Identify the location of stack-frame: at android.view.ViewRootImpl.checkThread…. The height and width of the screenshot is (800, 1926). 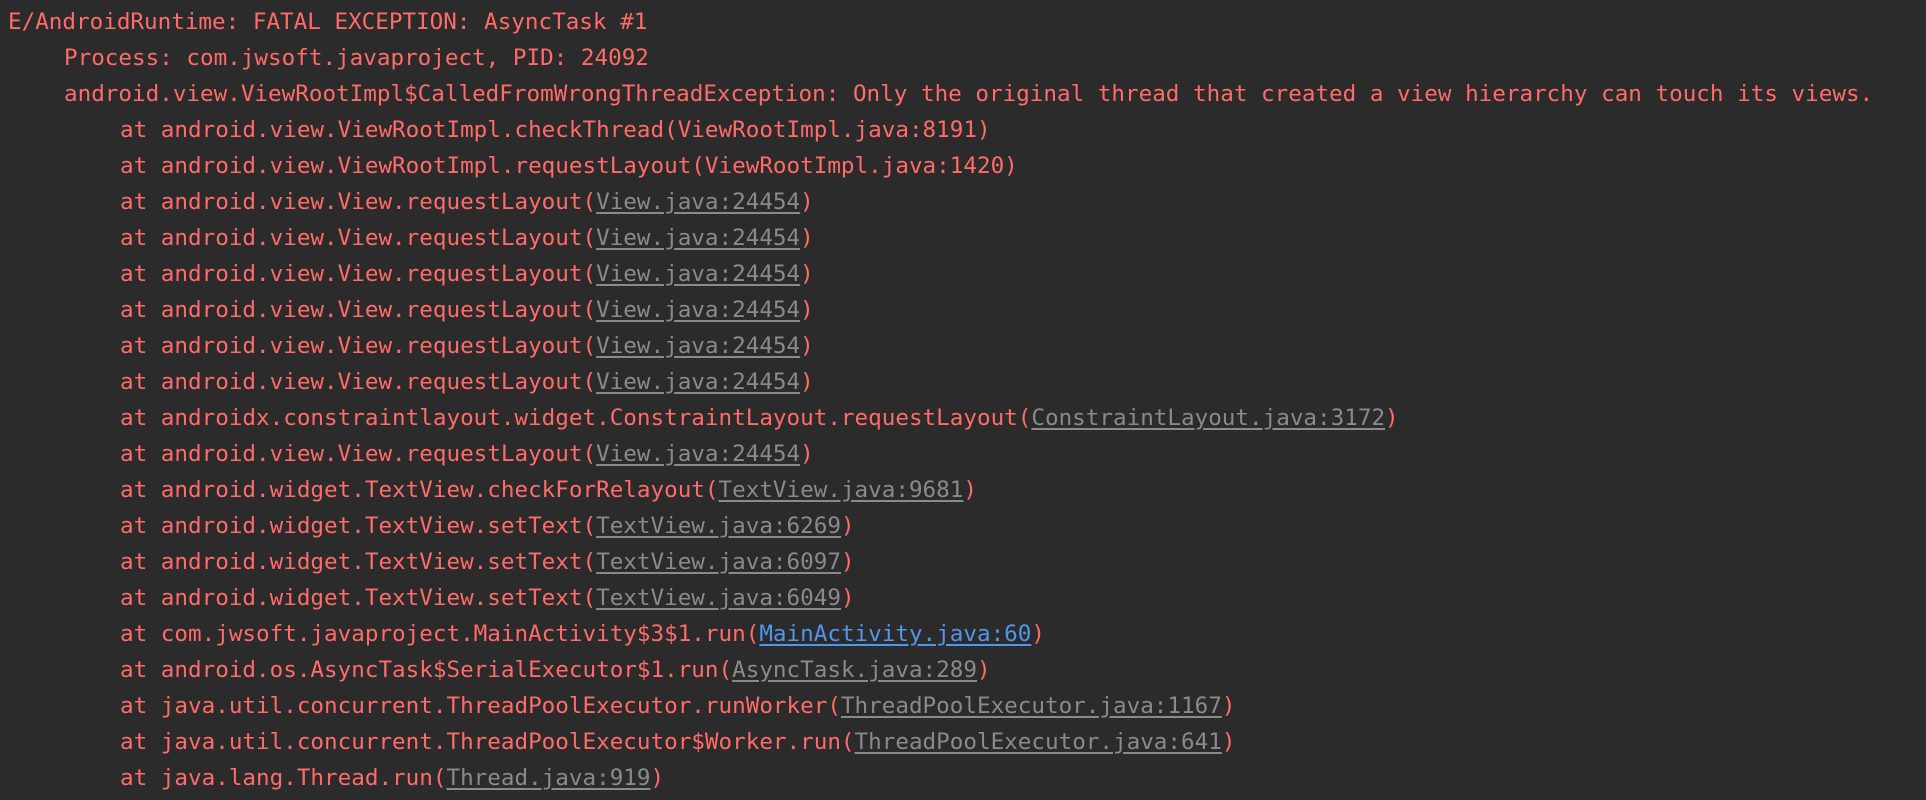
(499, 130).